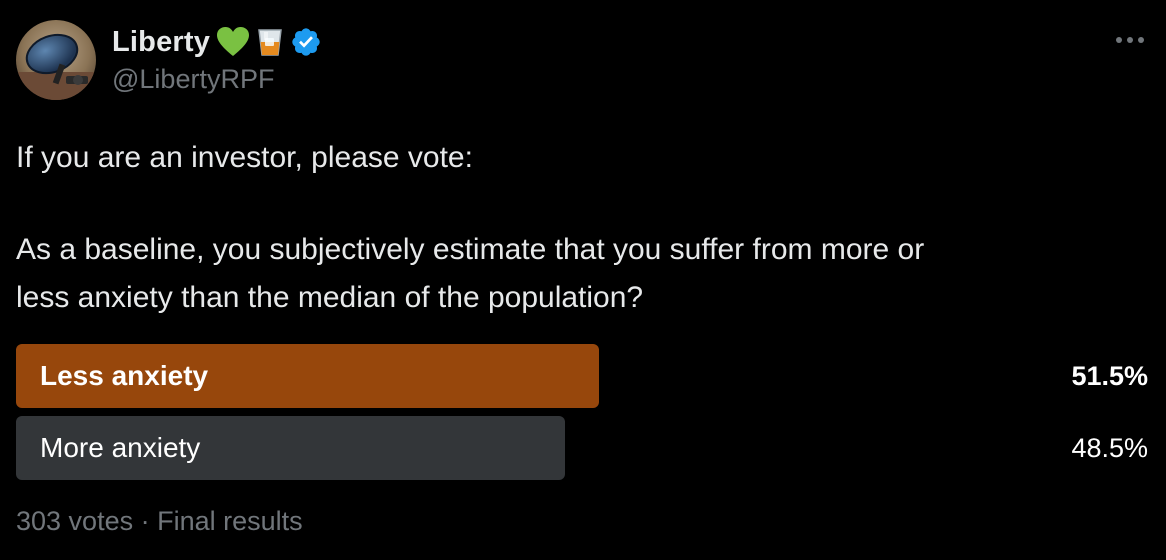  What do you see at coordinates (75, 521) in the screenshot?
I see `poll-vote-count: 303 votes` at bounding box center [75, 521].